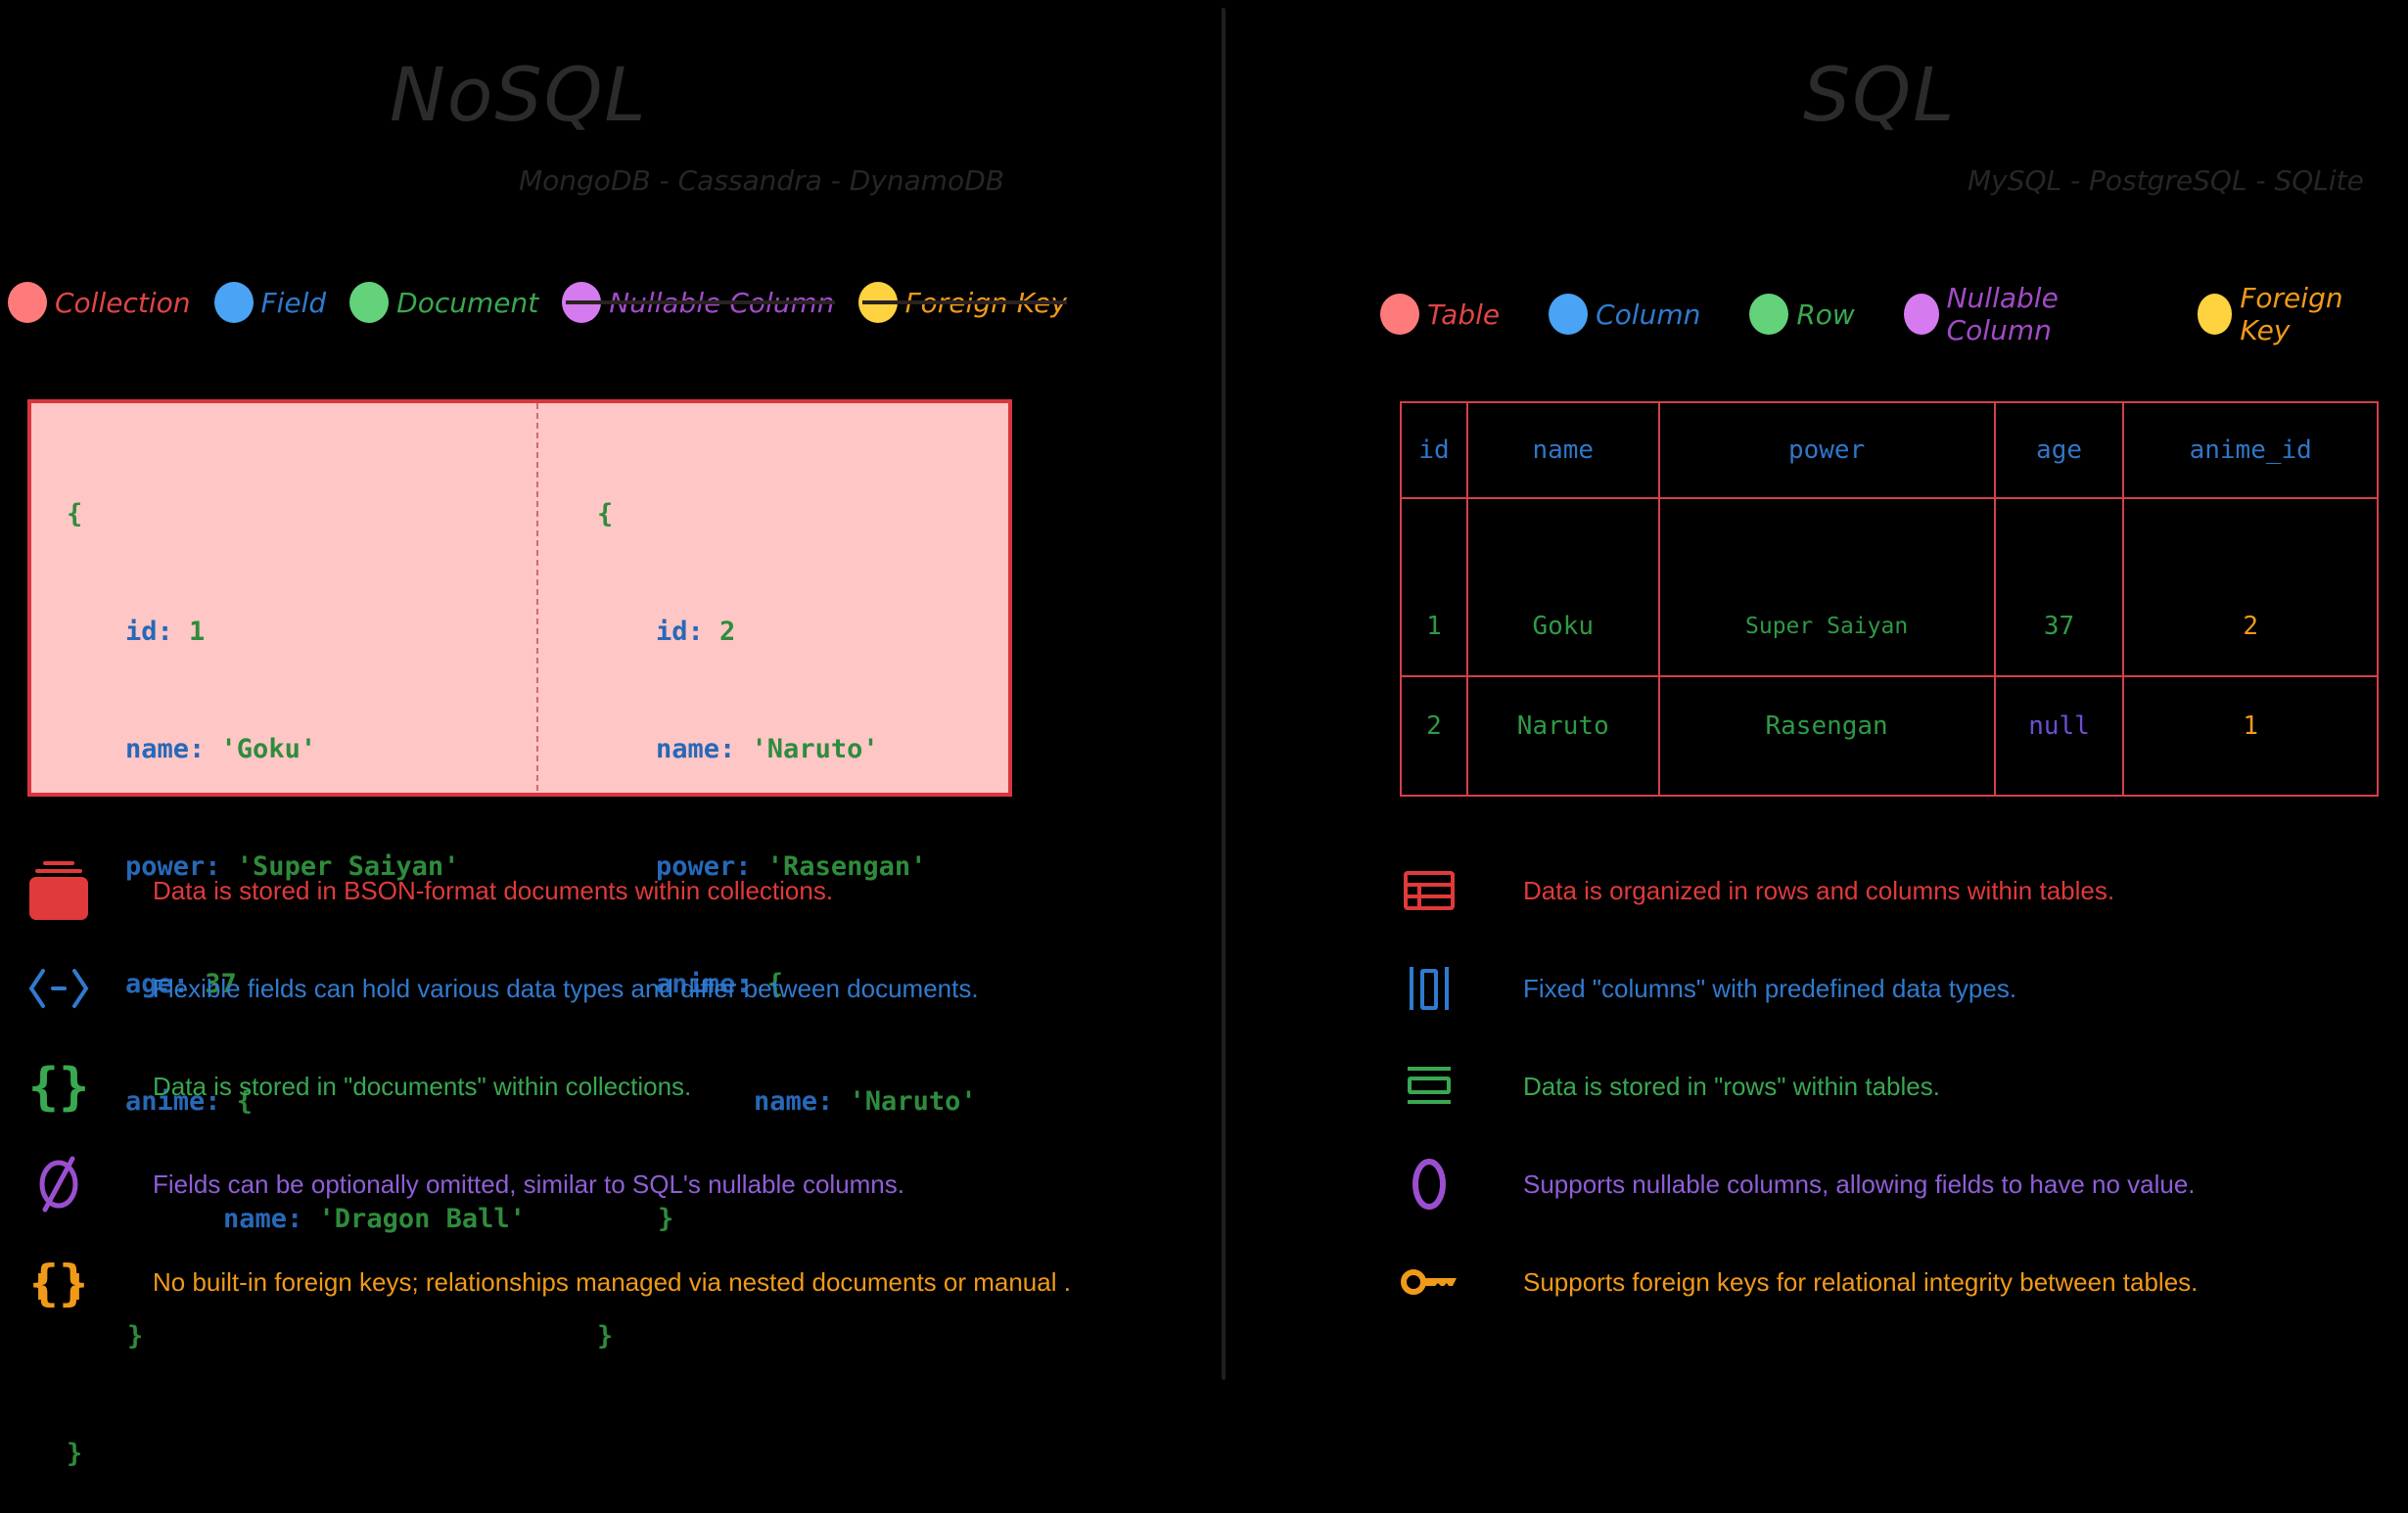 The height and width of the screenshot is (1513, 2408). Describe the element at coordinates (1562, 450) in the screenshot. I see `column-header-name: name` at that location.